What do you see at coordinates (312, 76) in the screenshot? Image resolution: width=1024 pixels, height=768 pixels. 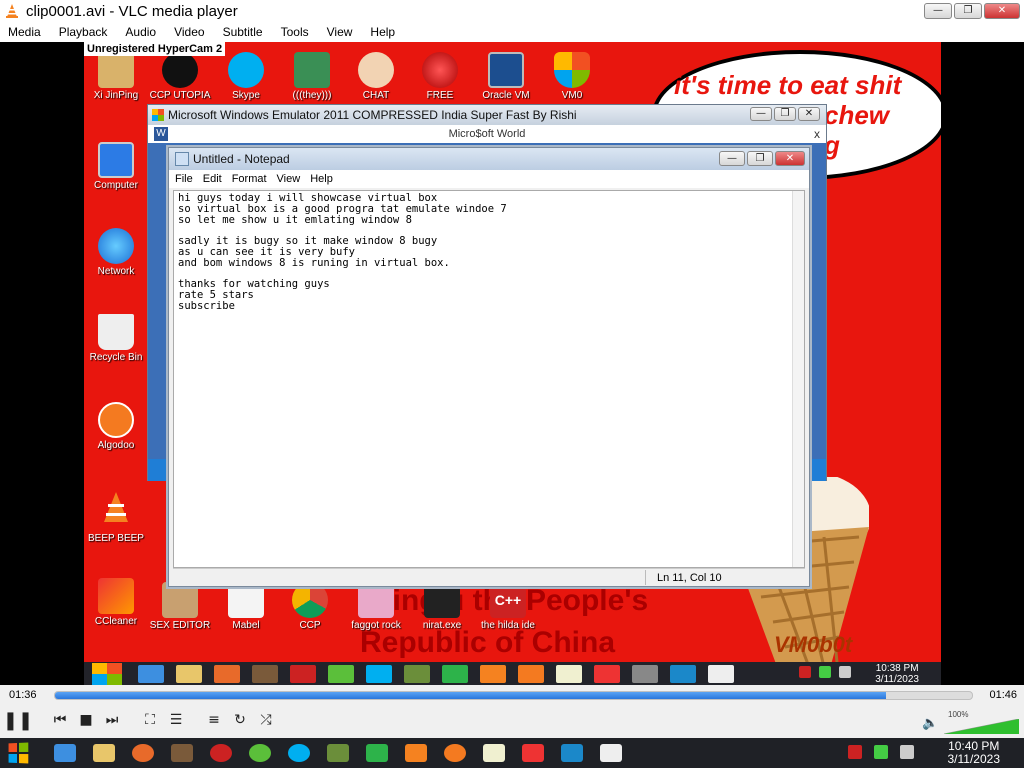 I see `desktop-icon-they: (((they)))` at bounding box center [312, 76].